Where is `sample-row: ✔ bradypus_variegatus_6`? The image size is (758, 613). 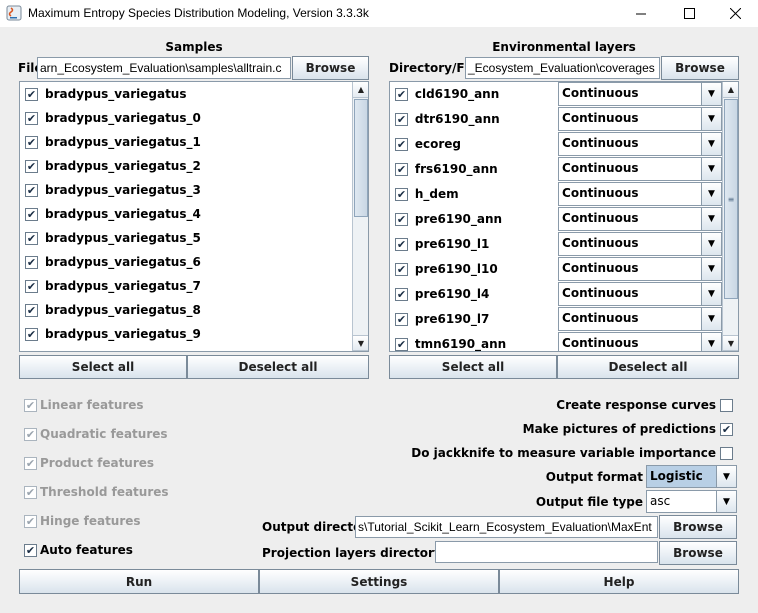 sample-row: ✔ bradypus_variegatus_6 is located at coordinates (110, 262).